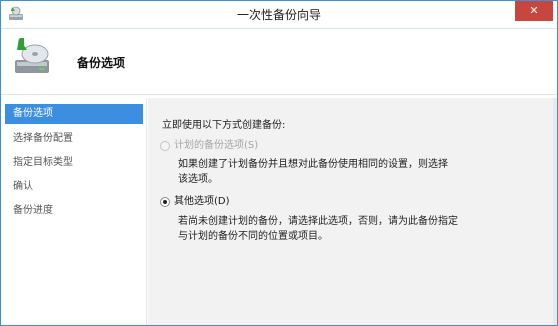 Image resolution: width=558 pixels, height=326 pixels. What do you see at coordinates (165, 146) in the screenshot?
I see `scheduled-backup-radio` at bounding box center [165, 146].